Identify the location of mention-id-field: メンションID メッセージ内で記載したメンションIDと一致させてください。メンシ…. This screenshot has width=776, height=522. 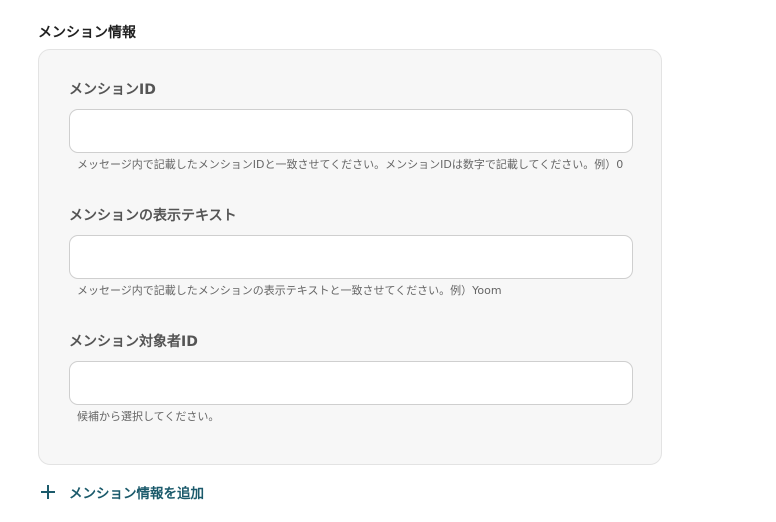
(351, 126).